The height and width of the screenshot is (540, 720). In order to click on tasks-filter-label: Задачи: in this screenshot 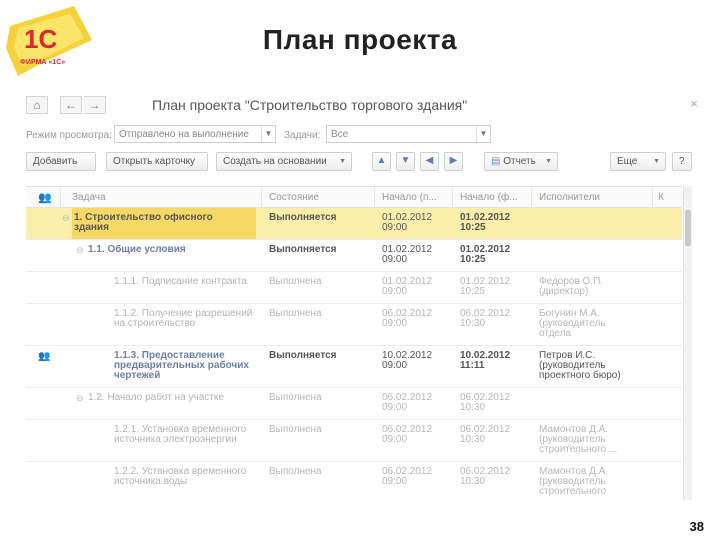, I will do `click(302, 135)`.